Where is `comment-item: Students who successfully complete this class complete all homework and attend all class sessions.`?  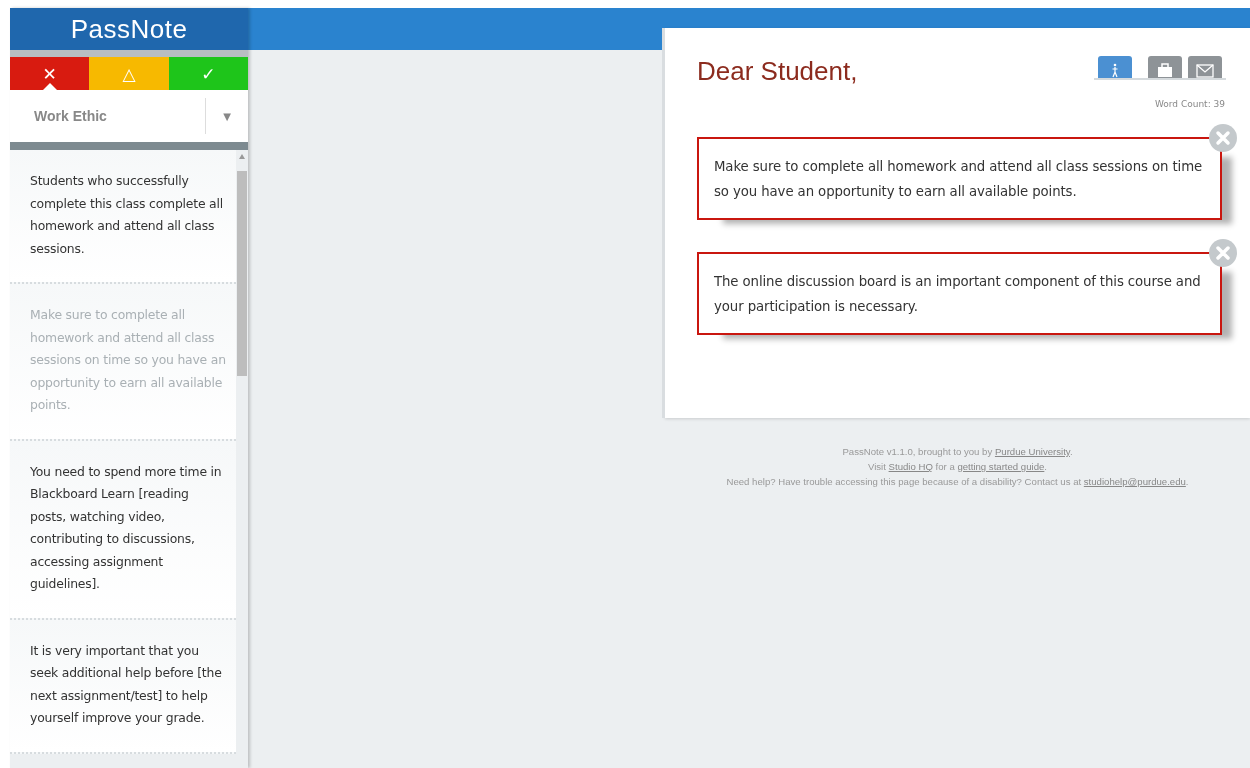
comment-item: Students who successfully complete this class complete all homework and attend all class sessions. is located at coordinates (123, 217).